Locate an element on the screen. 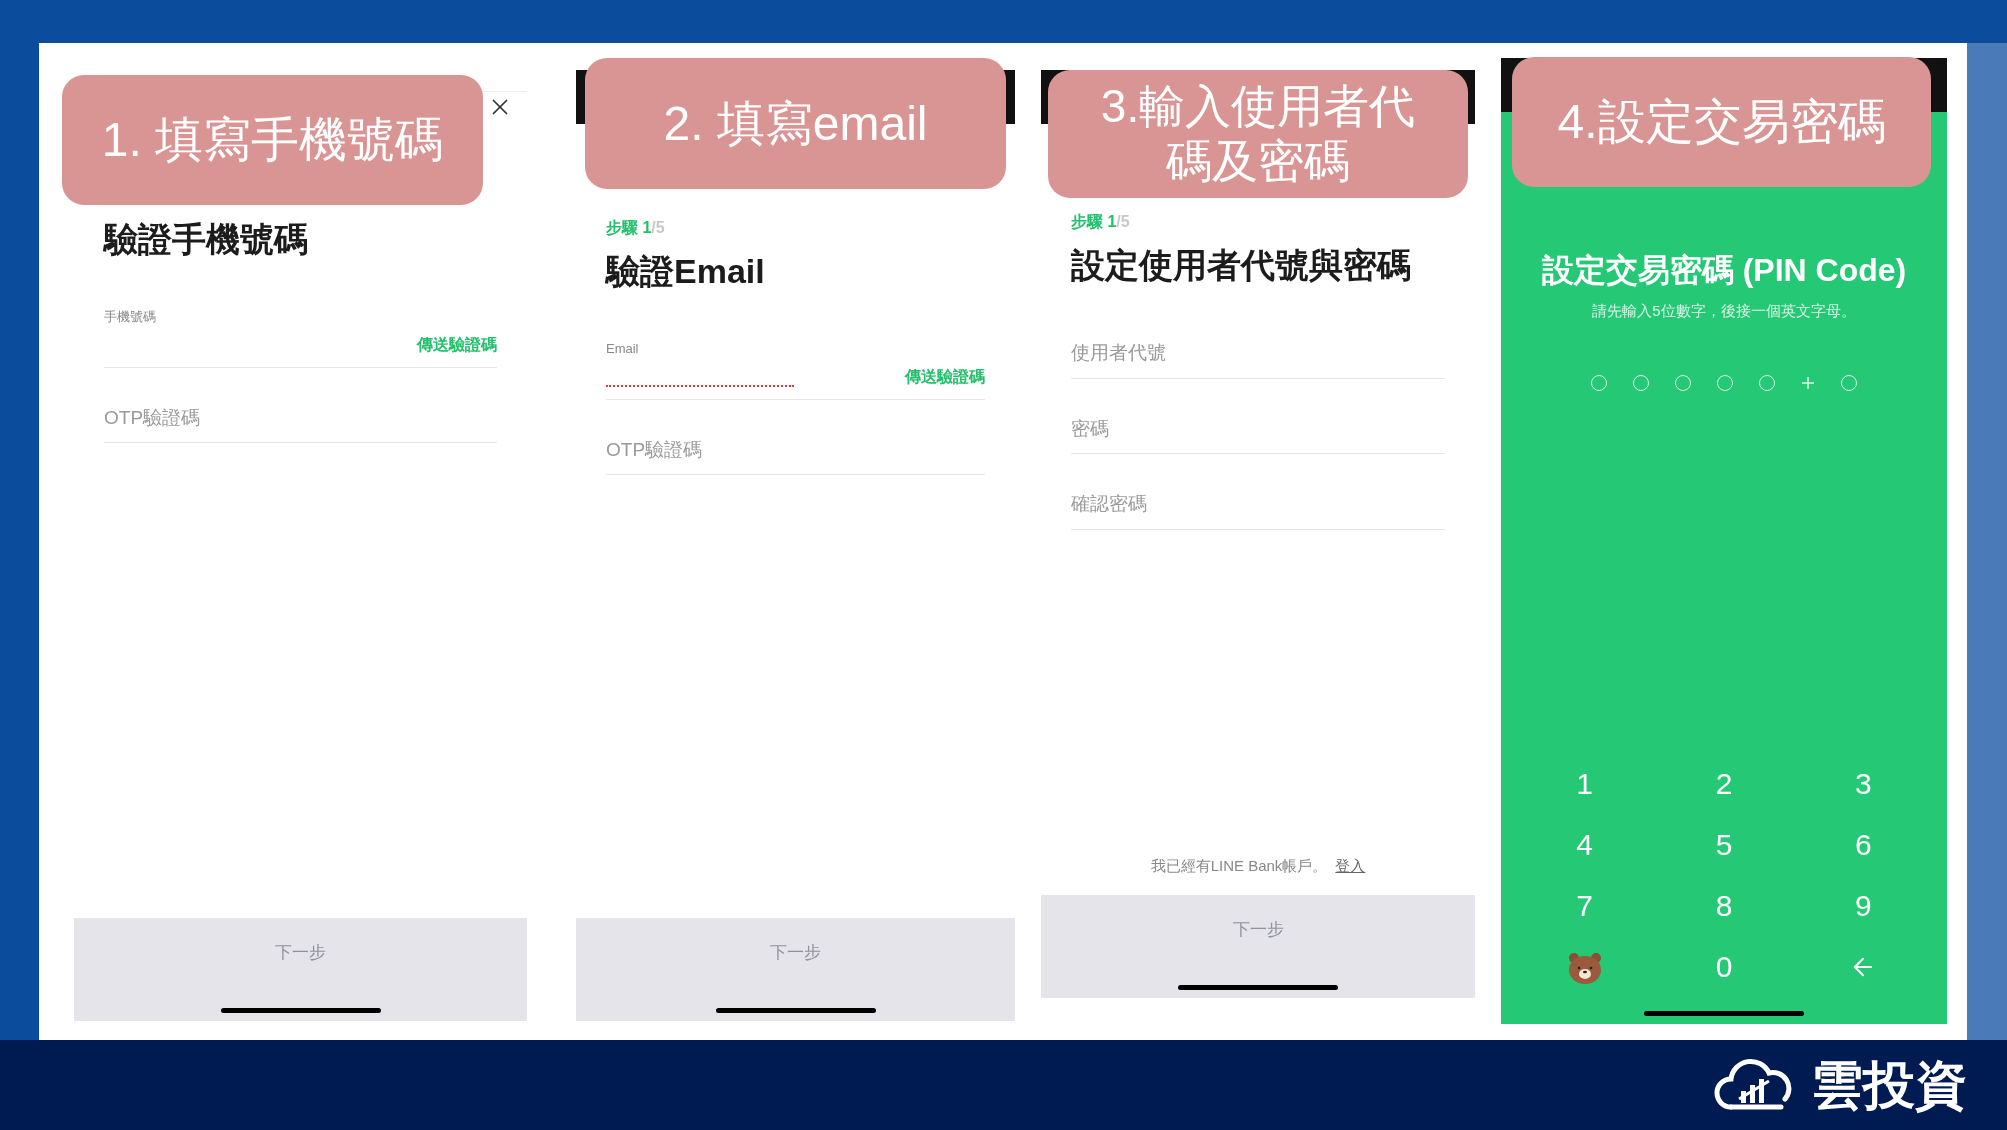 This screenshot has height=1130, width=2007. screen-title: 設定使用者代號與密碼 is located at coordinates (1241, 265).